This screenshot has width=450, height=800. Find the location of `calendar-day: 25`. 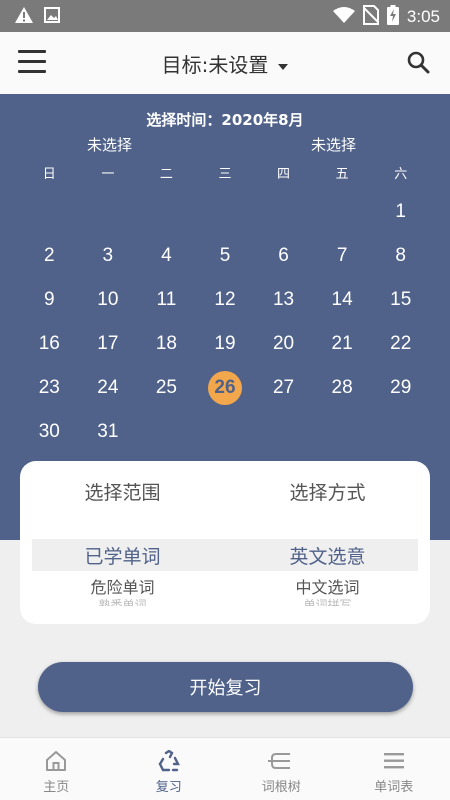

calendar-day: 25 is located at coordinates (166, 388).